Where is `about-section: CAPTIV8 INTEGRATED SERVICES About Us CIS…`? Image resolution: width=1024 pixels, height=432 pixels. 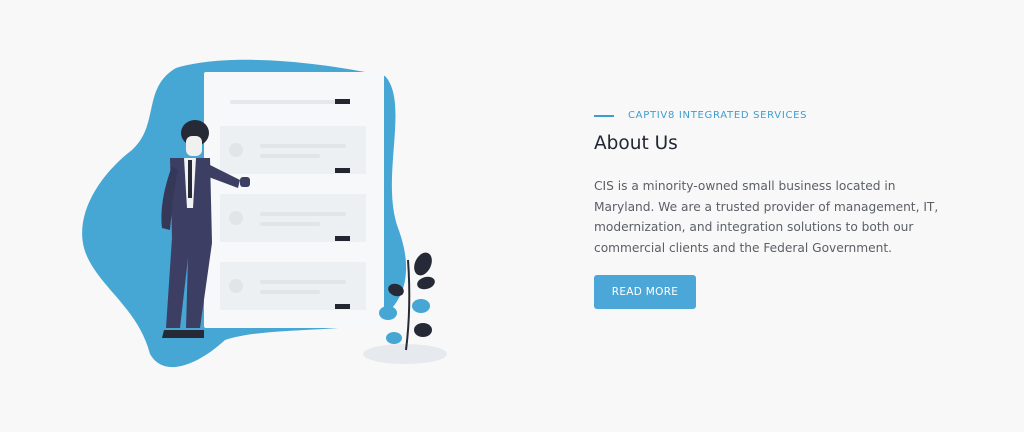
about-section: CAPTIV8 INTEGRATED SERVICES About Us CIS… is located at coordinates (769, 184).